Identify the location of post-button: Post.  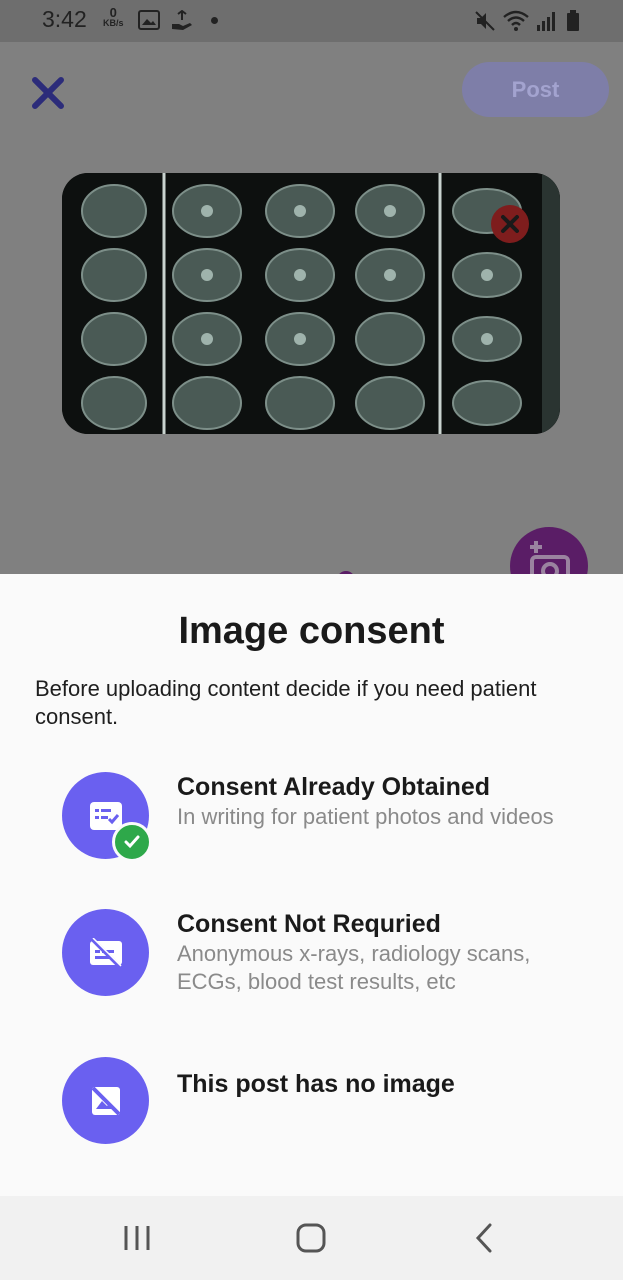
(535, 89).